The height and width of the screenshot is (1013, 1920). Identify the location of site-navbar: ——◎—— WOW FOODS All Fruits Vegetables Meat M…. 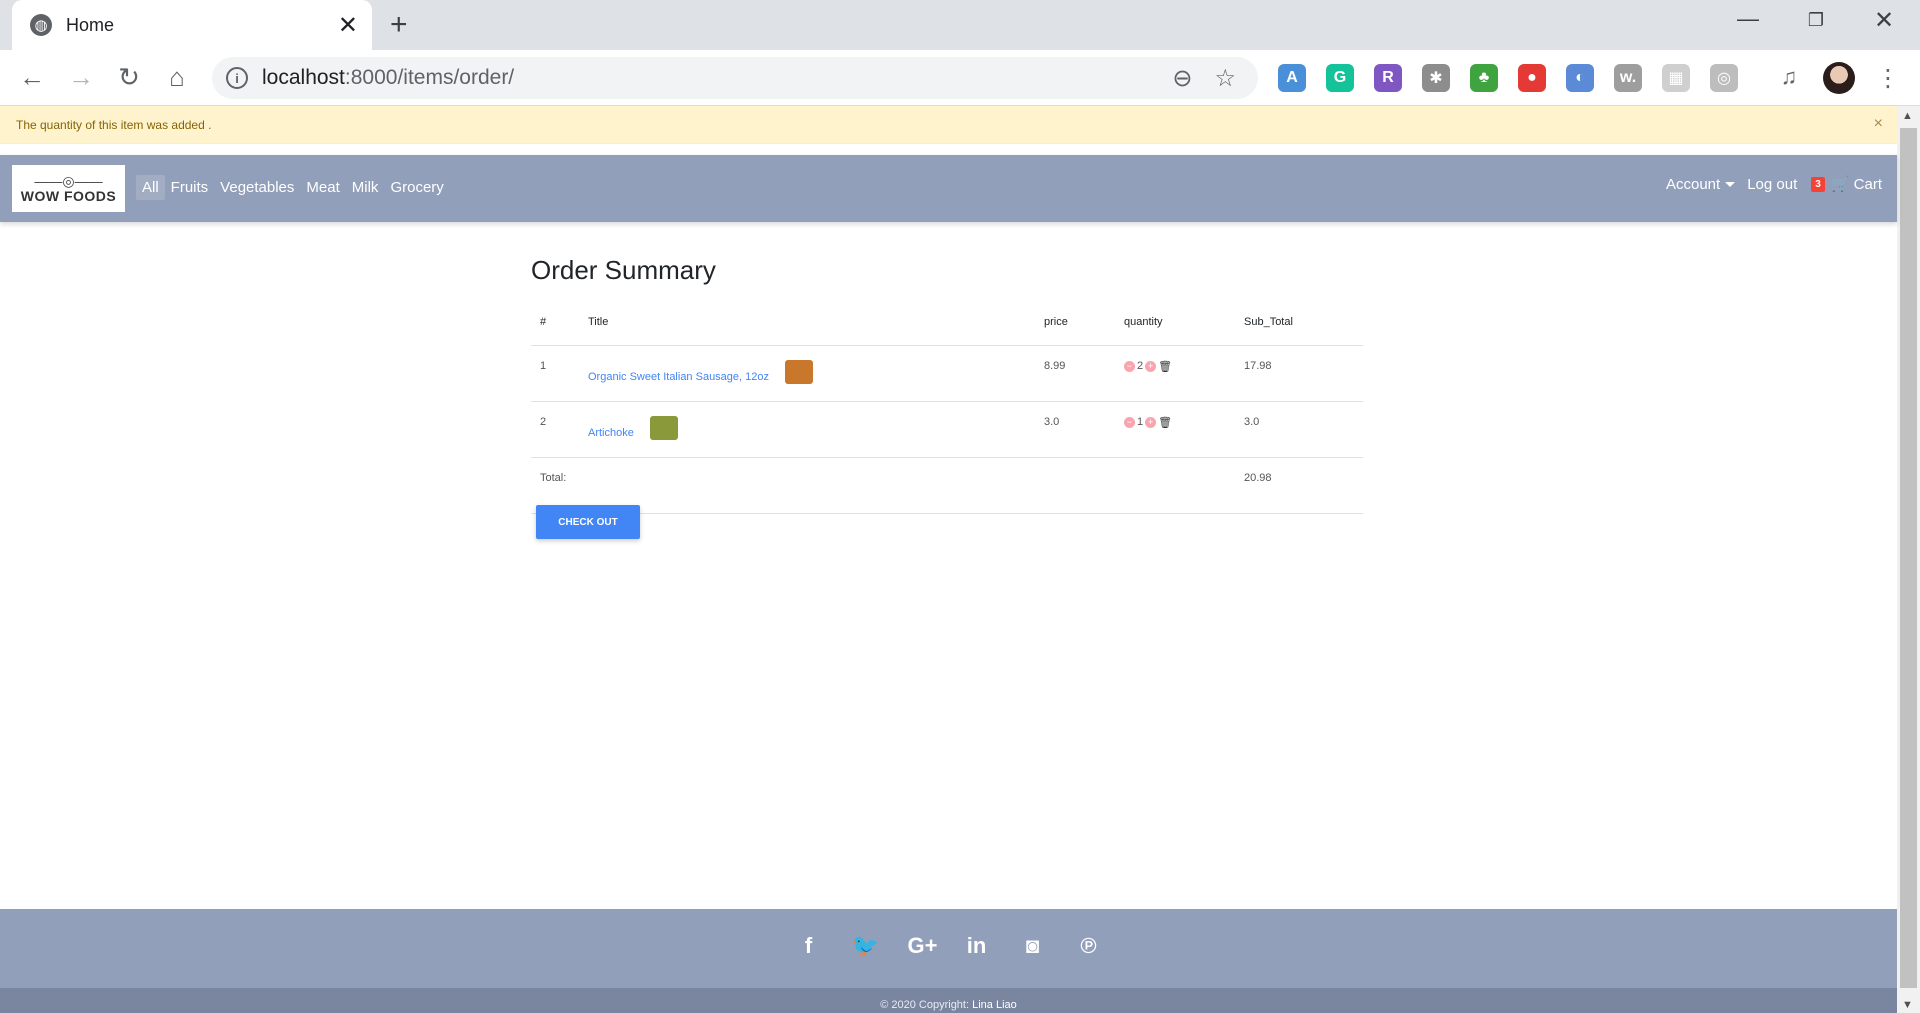
(948, 188).